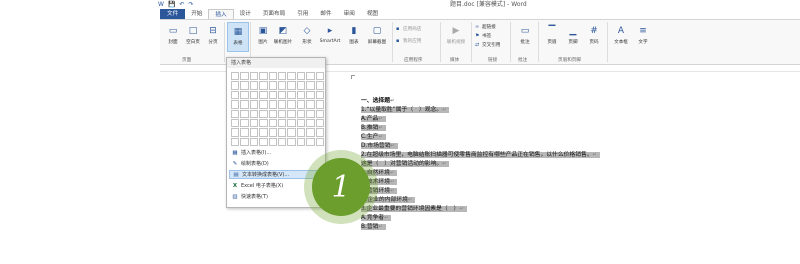 The height and width of the screenshot is (264, 800). Describe the element at coordinates (483, 36) in the screenshot. I see `bookmark-button: ⚑ 书签` at that location.